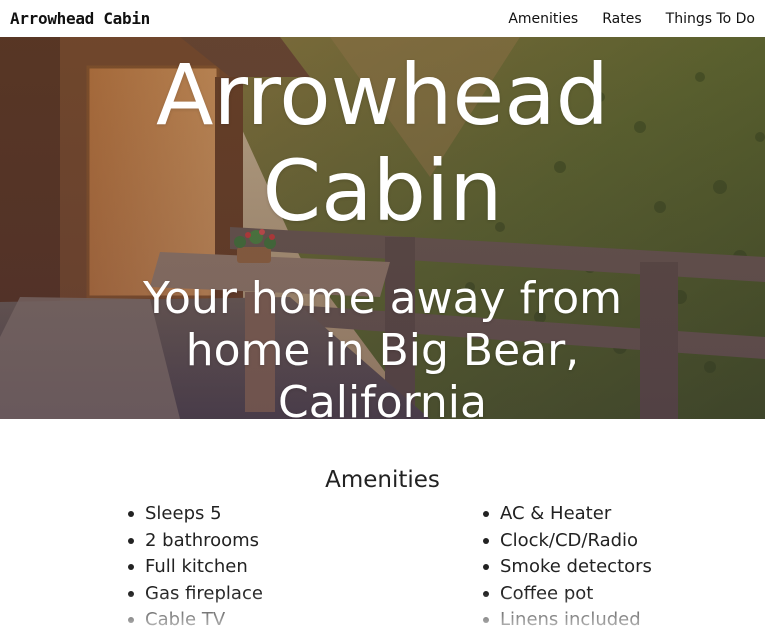 This screenshot has width=765, height=637. What do you see at coordinates (80, 18) in the screenshot?
I see `brand-logo: Arrowhead Cabin` at bounding box center [80, 18].